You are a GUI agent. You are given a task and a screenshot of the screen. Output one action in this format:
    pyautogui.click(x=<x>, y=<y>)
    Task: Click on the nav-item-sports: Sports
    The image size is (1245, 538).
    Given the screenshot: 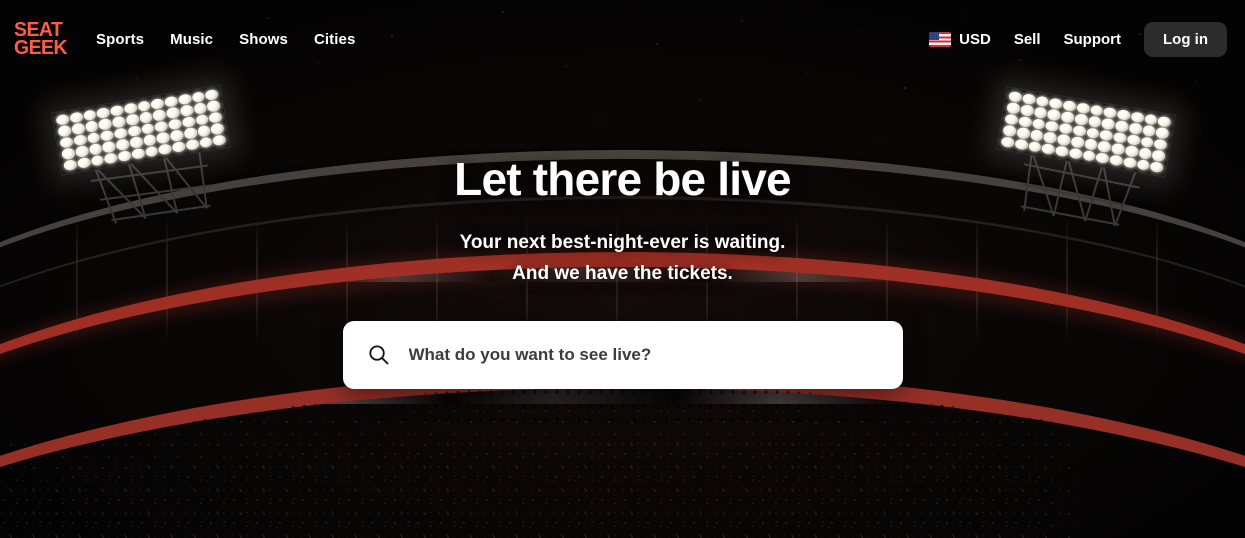 What is the action you would take?
    pyautogui.click(x=120, y=39)
    